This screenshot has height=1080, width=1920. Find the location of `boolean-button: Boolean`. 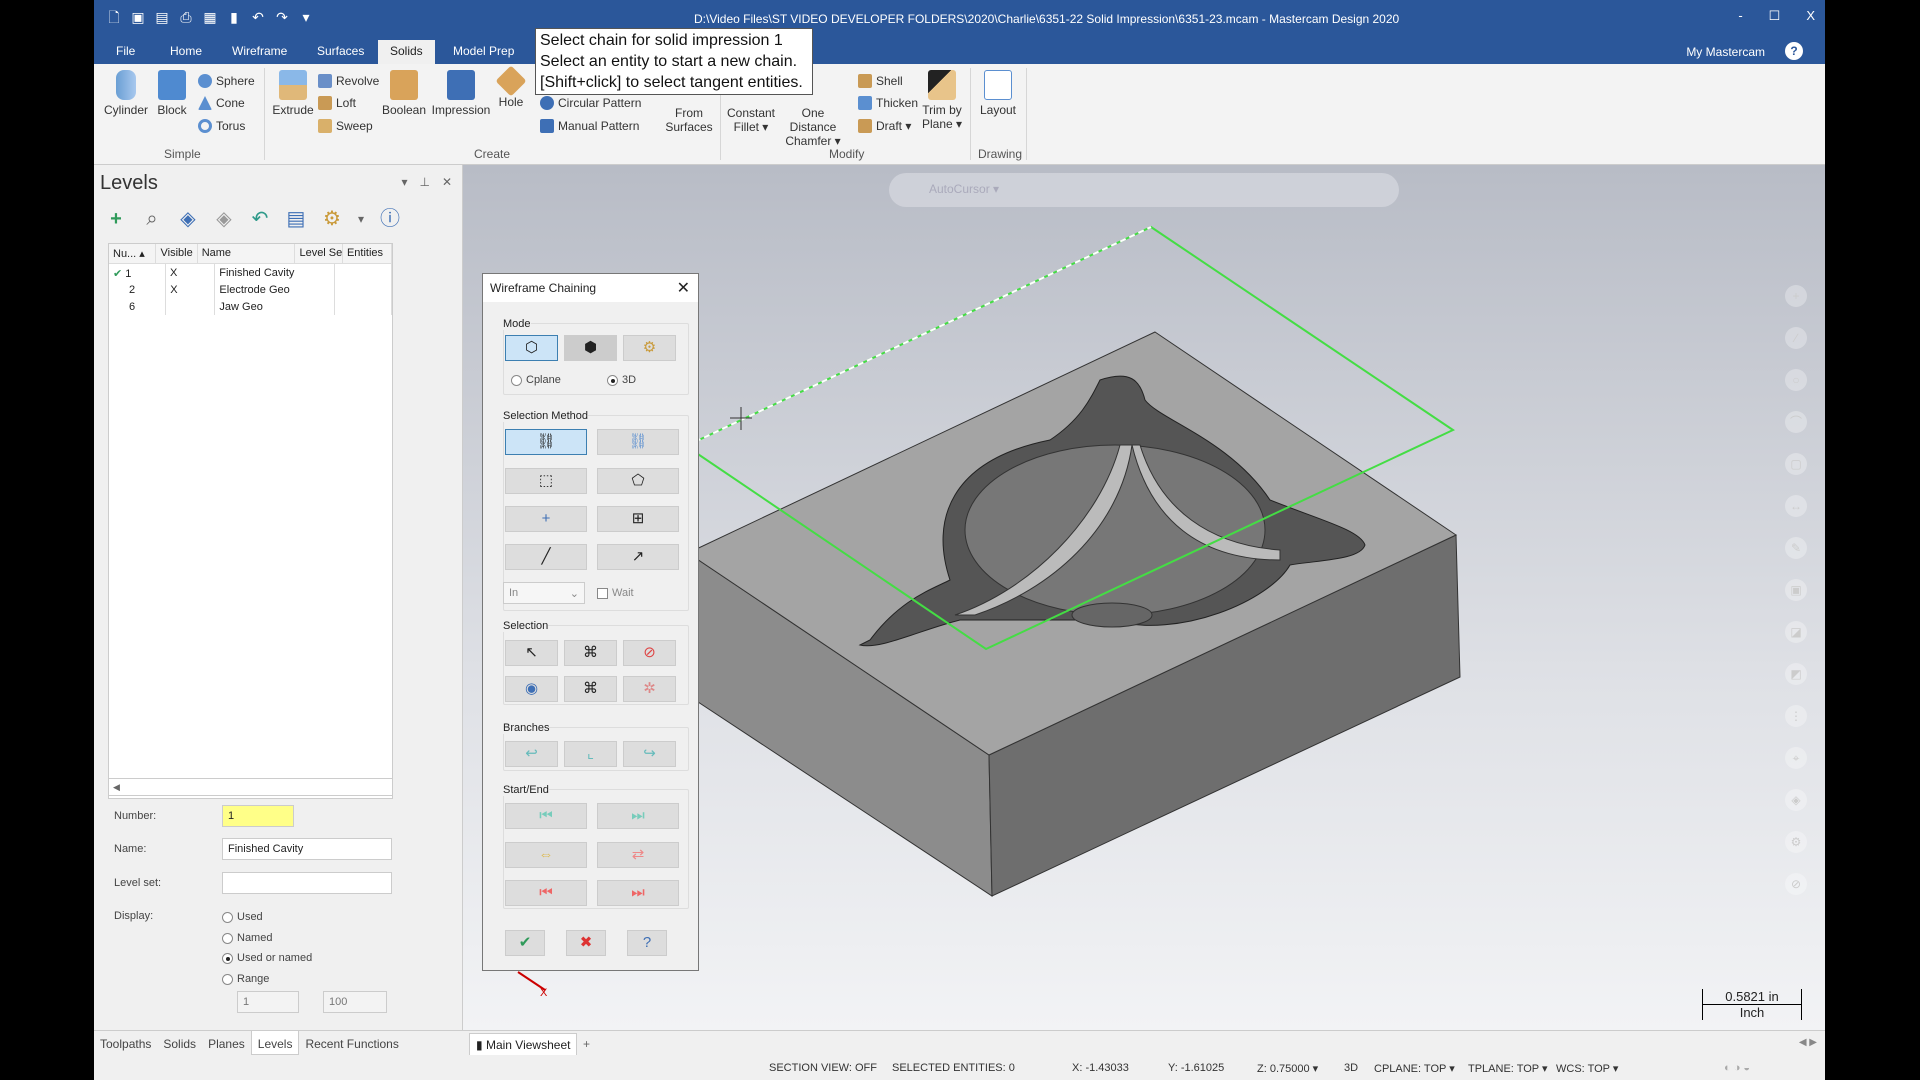

boolean-button: Boolean is located at coordinates (404, 90).